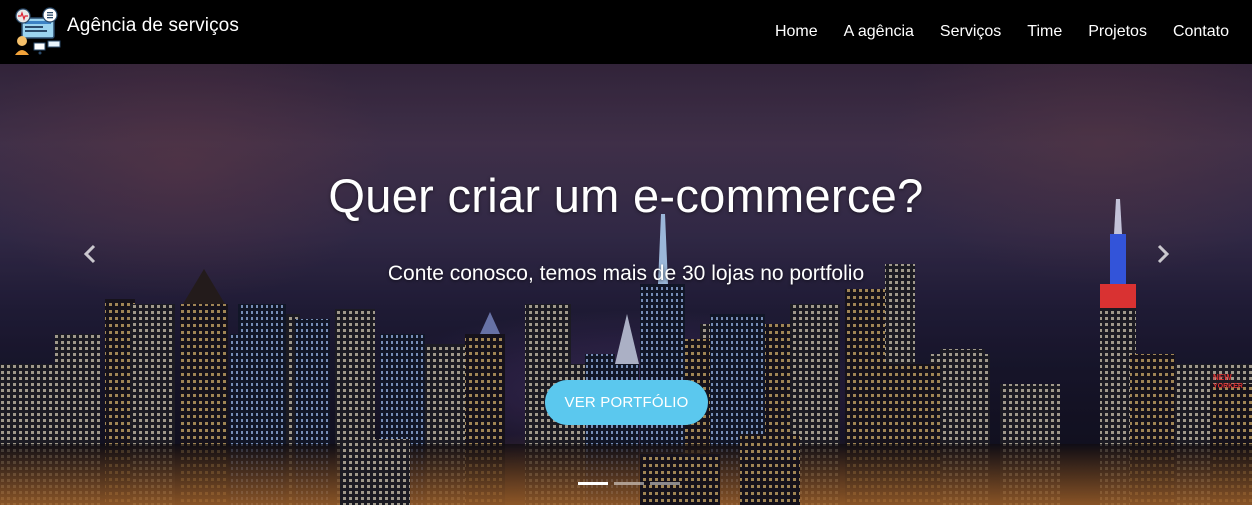 This screenshot has width=1252, height=505. I want to click on brand-title: Agência de serviços, so click(153, 25).